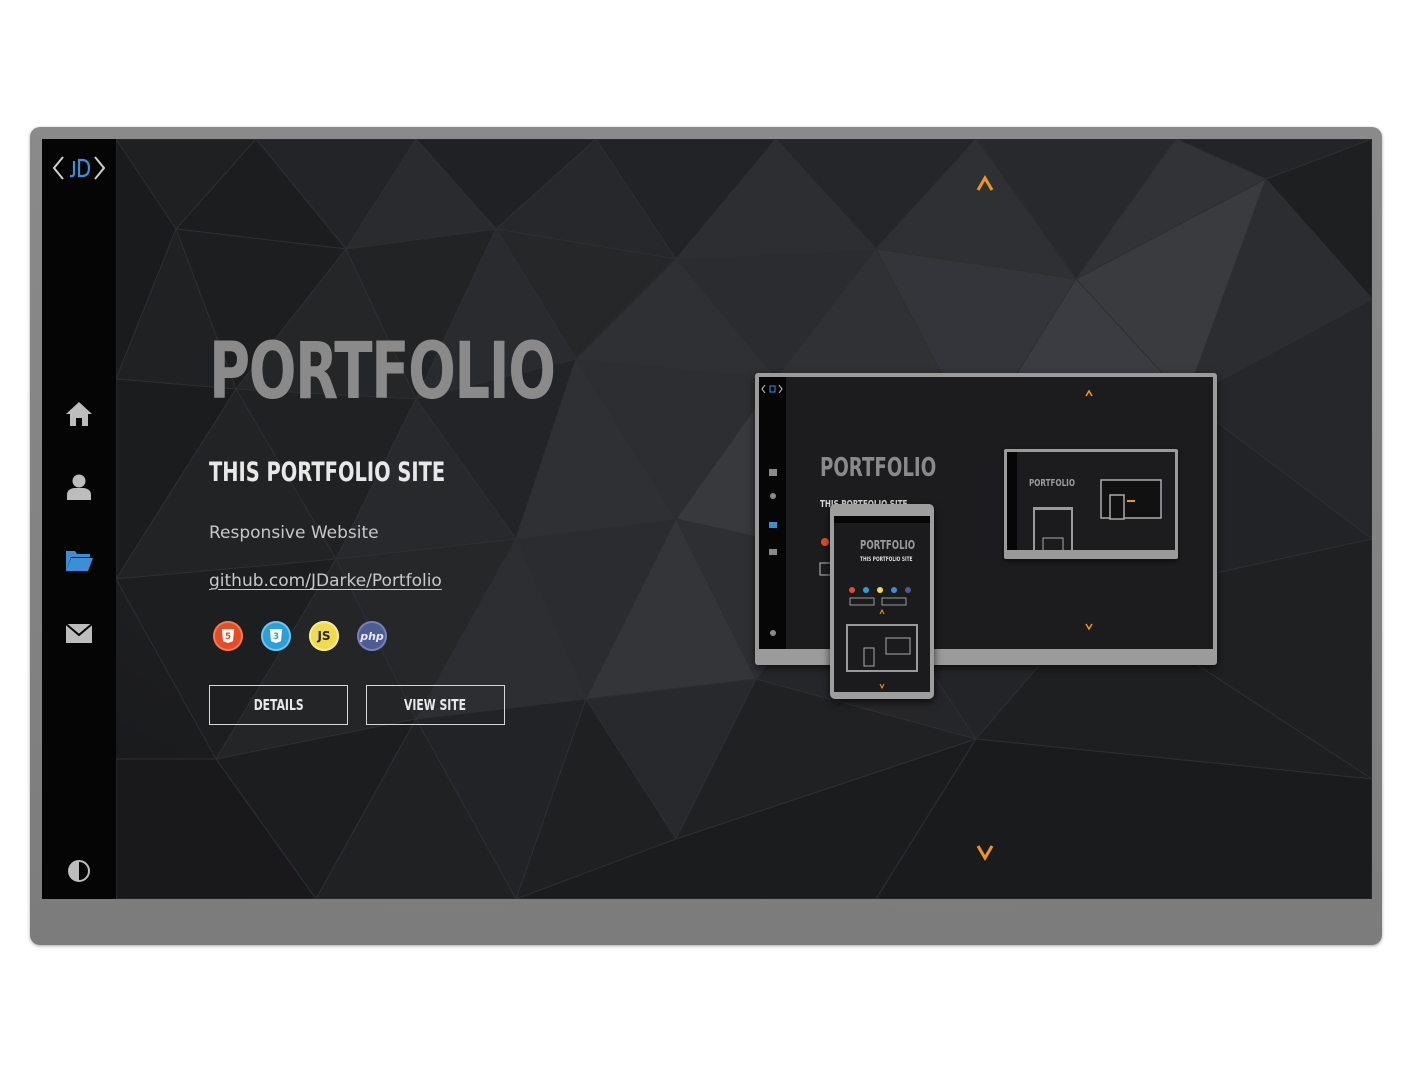 Image resolution: width=1410 pixels, height=1072 pixels. Describe the element at coordinates (79, 168) in the screenshot. I see `jd-logo-icon` at that location.